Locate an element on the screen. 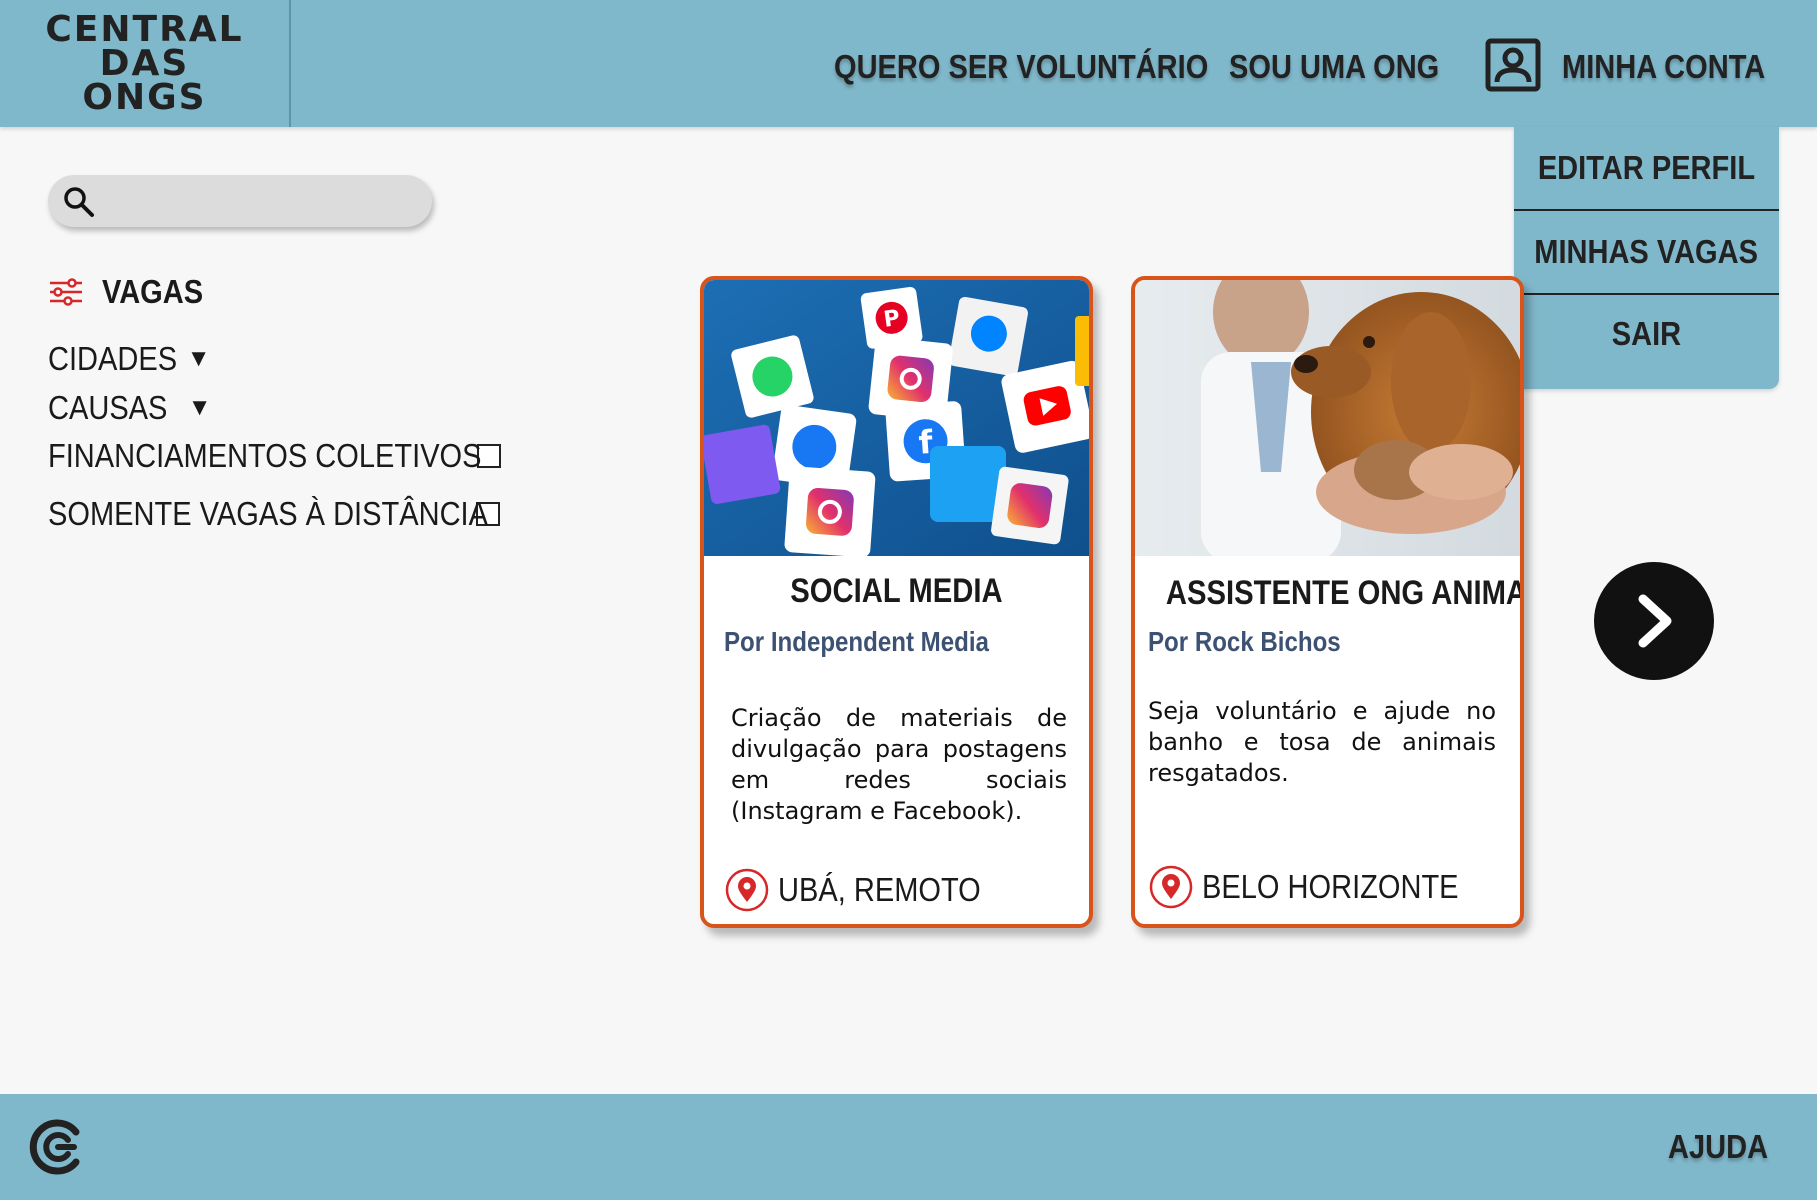 The image size is (1817, 1200). card-location-text: UBÁ, REMOTO is located at coordinates (879, 889).